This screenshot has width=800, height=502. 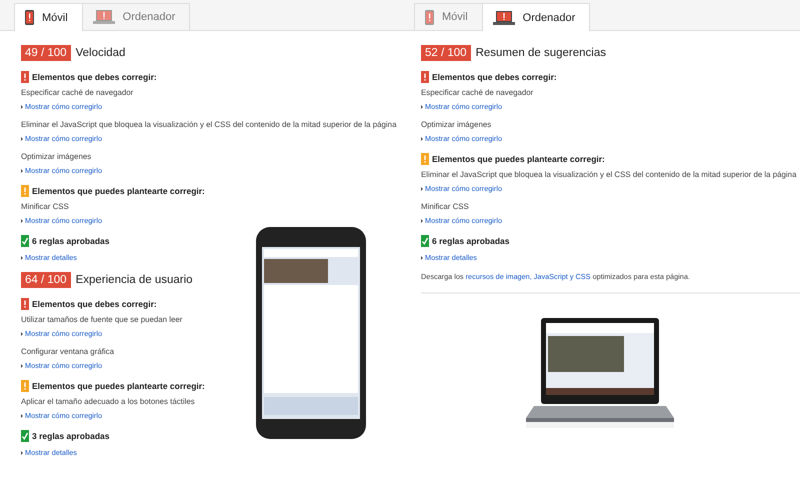 I want to click on section-title: Velocidad, so click(x=101, y=53).